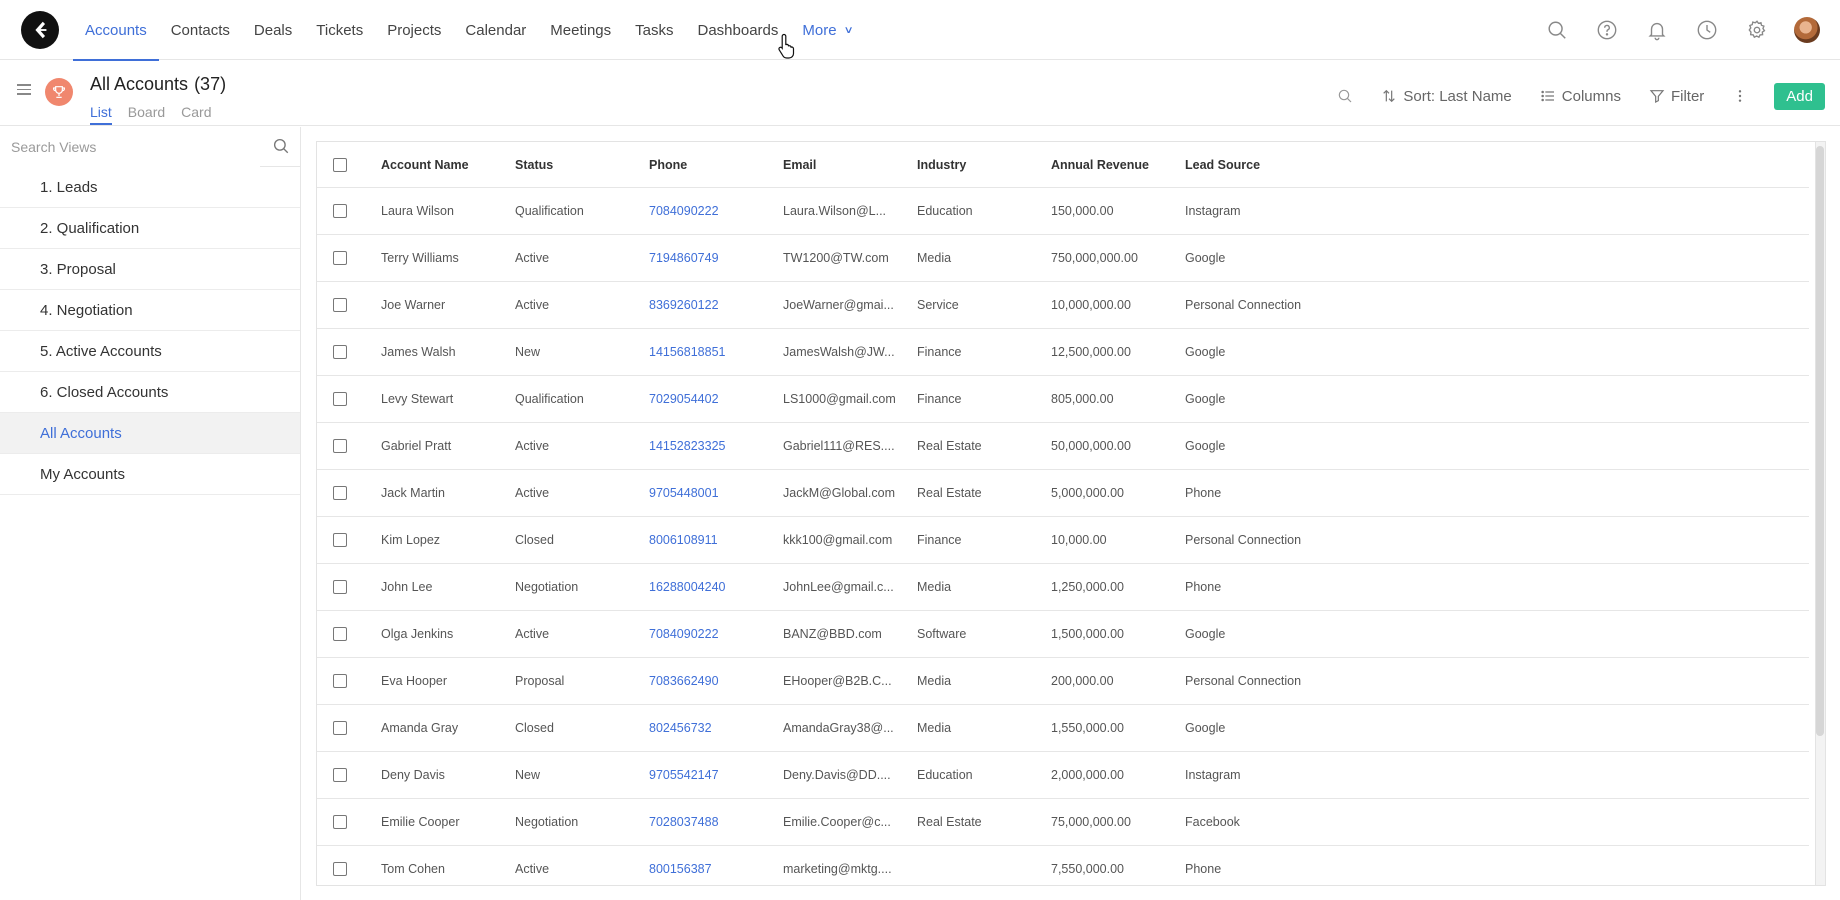 Image resolution: width=1840 pixels, height=900 pixels. What do you see at coordinates (1657, 30) in the screenshot?
I see `bell-icon` at bounding box center [1657, 30].